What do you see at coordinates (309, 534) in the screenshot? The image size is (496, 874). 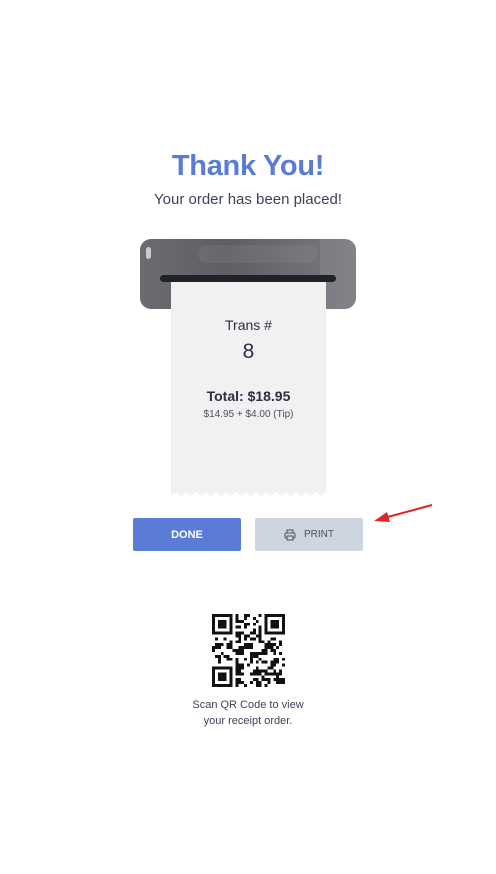 I see `print-button: PRINT` at bounding box center [309, 534].